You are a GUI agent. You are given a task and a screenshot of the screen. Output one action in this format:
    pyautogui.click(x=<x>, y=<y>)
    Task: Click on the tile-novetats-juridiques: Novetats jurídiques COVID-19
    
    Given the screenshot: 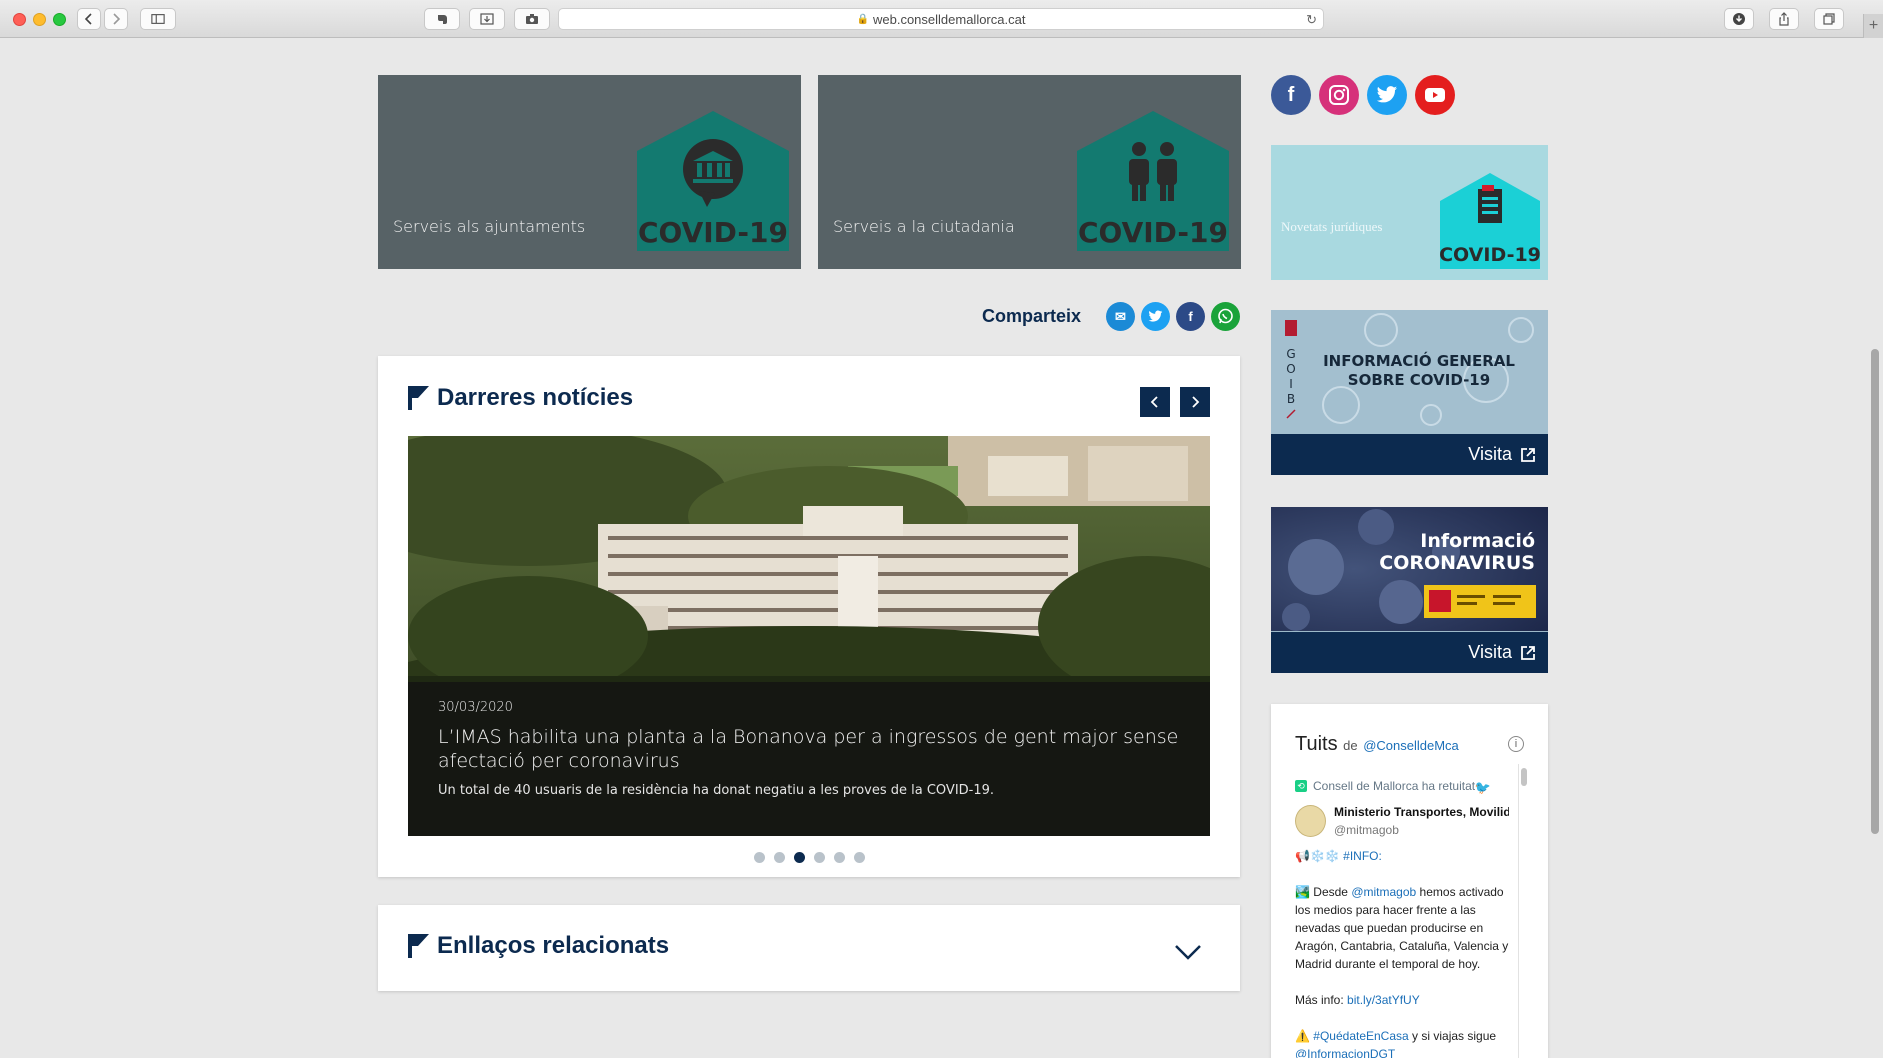 What is the action you would take?
    pyautogui.click(x=1409, y=212)
    